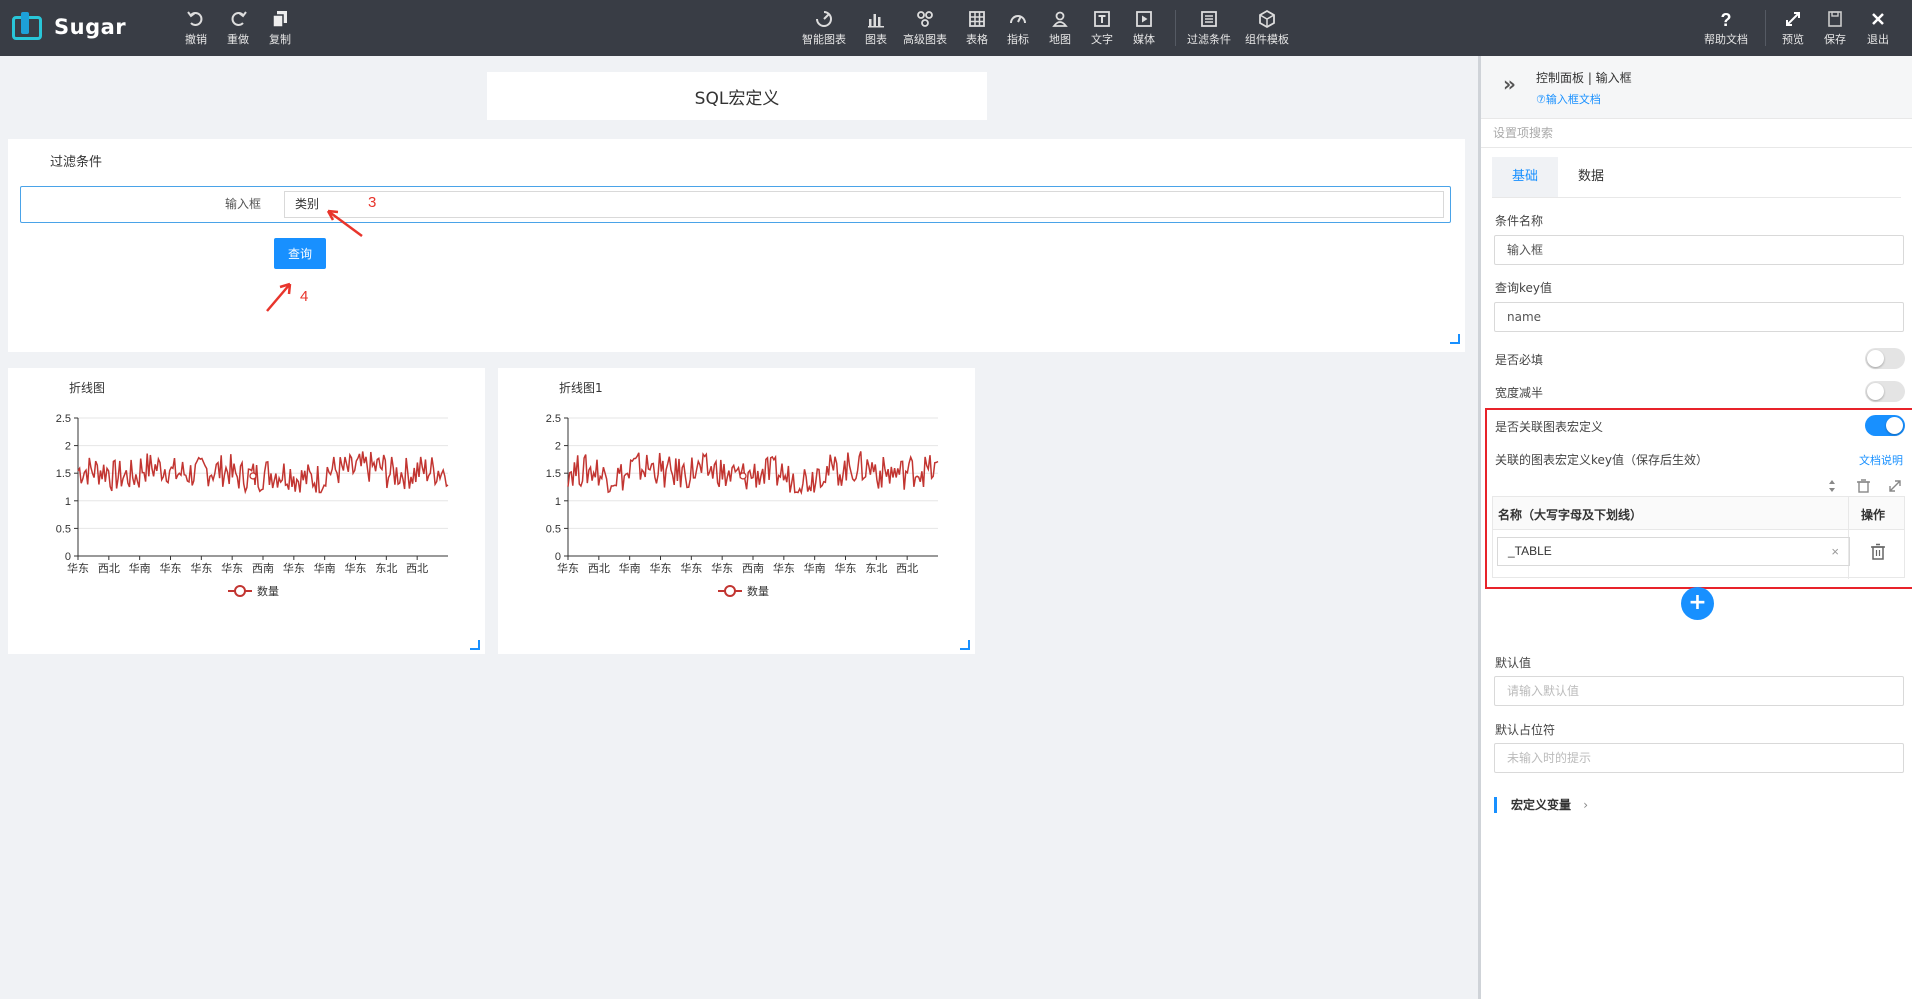 This screenshot has width=1912, height=999. Describe the element at coordinates (1696, 197) in the screenshot. I see `tab-divider` at that location.